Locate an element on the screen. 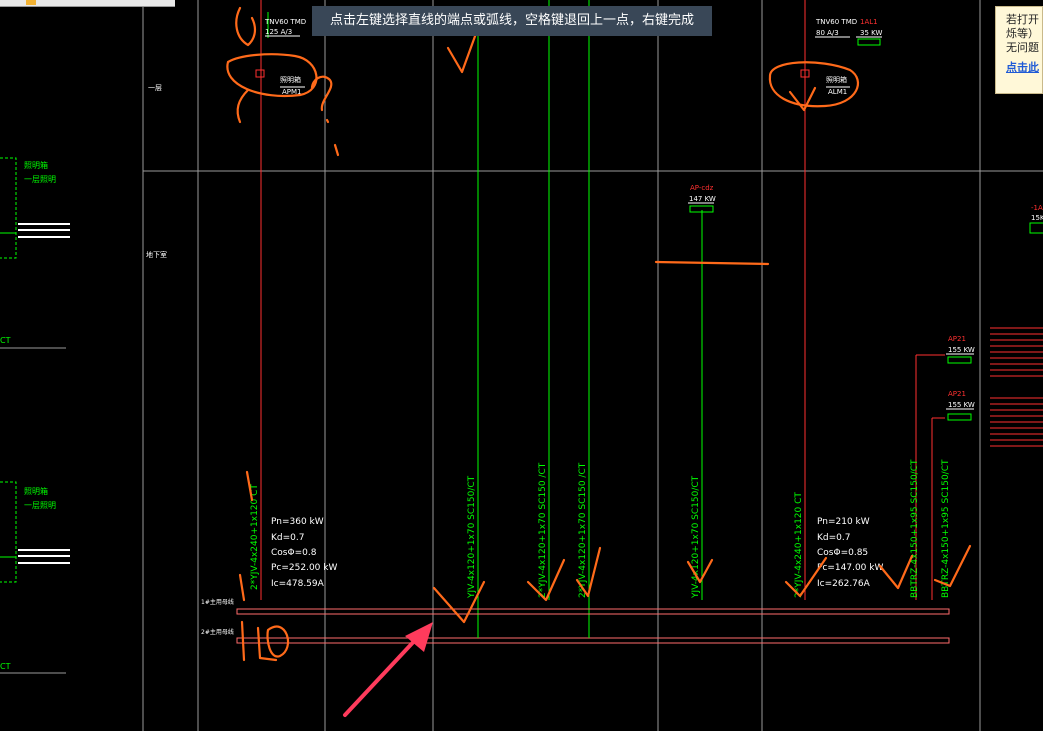 Image resolution: width=1043 pixels, height=731 pixels. notice-line: 烁等） is located at coordinates (1022, 33).